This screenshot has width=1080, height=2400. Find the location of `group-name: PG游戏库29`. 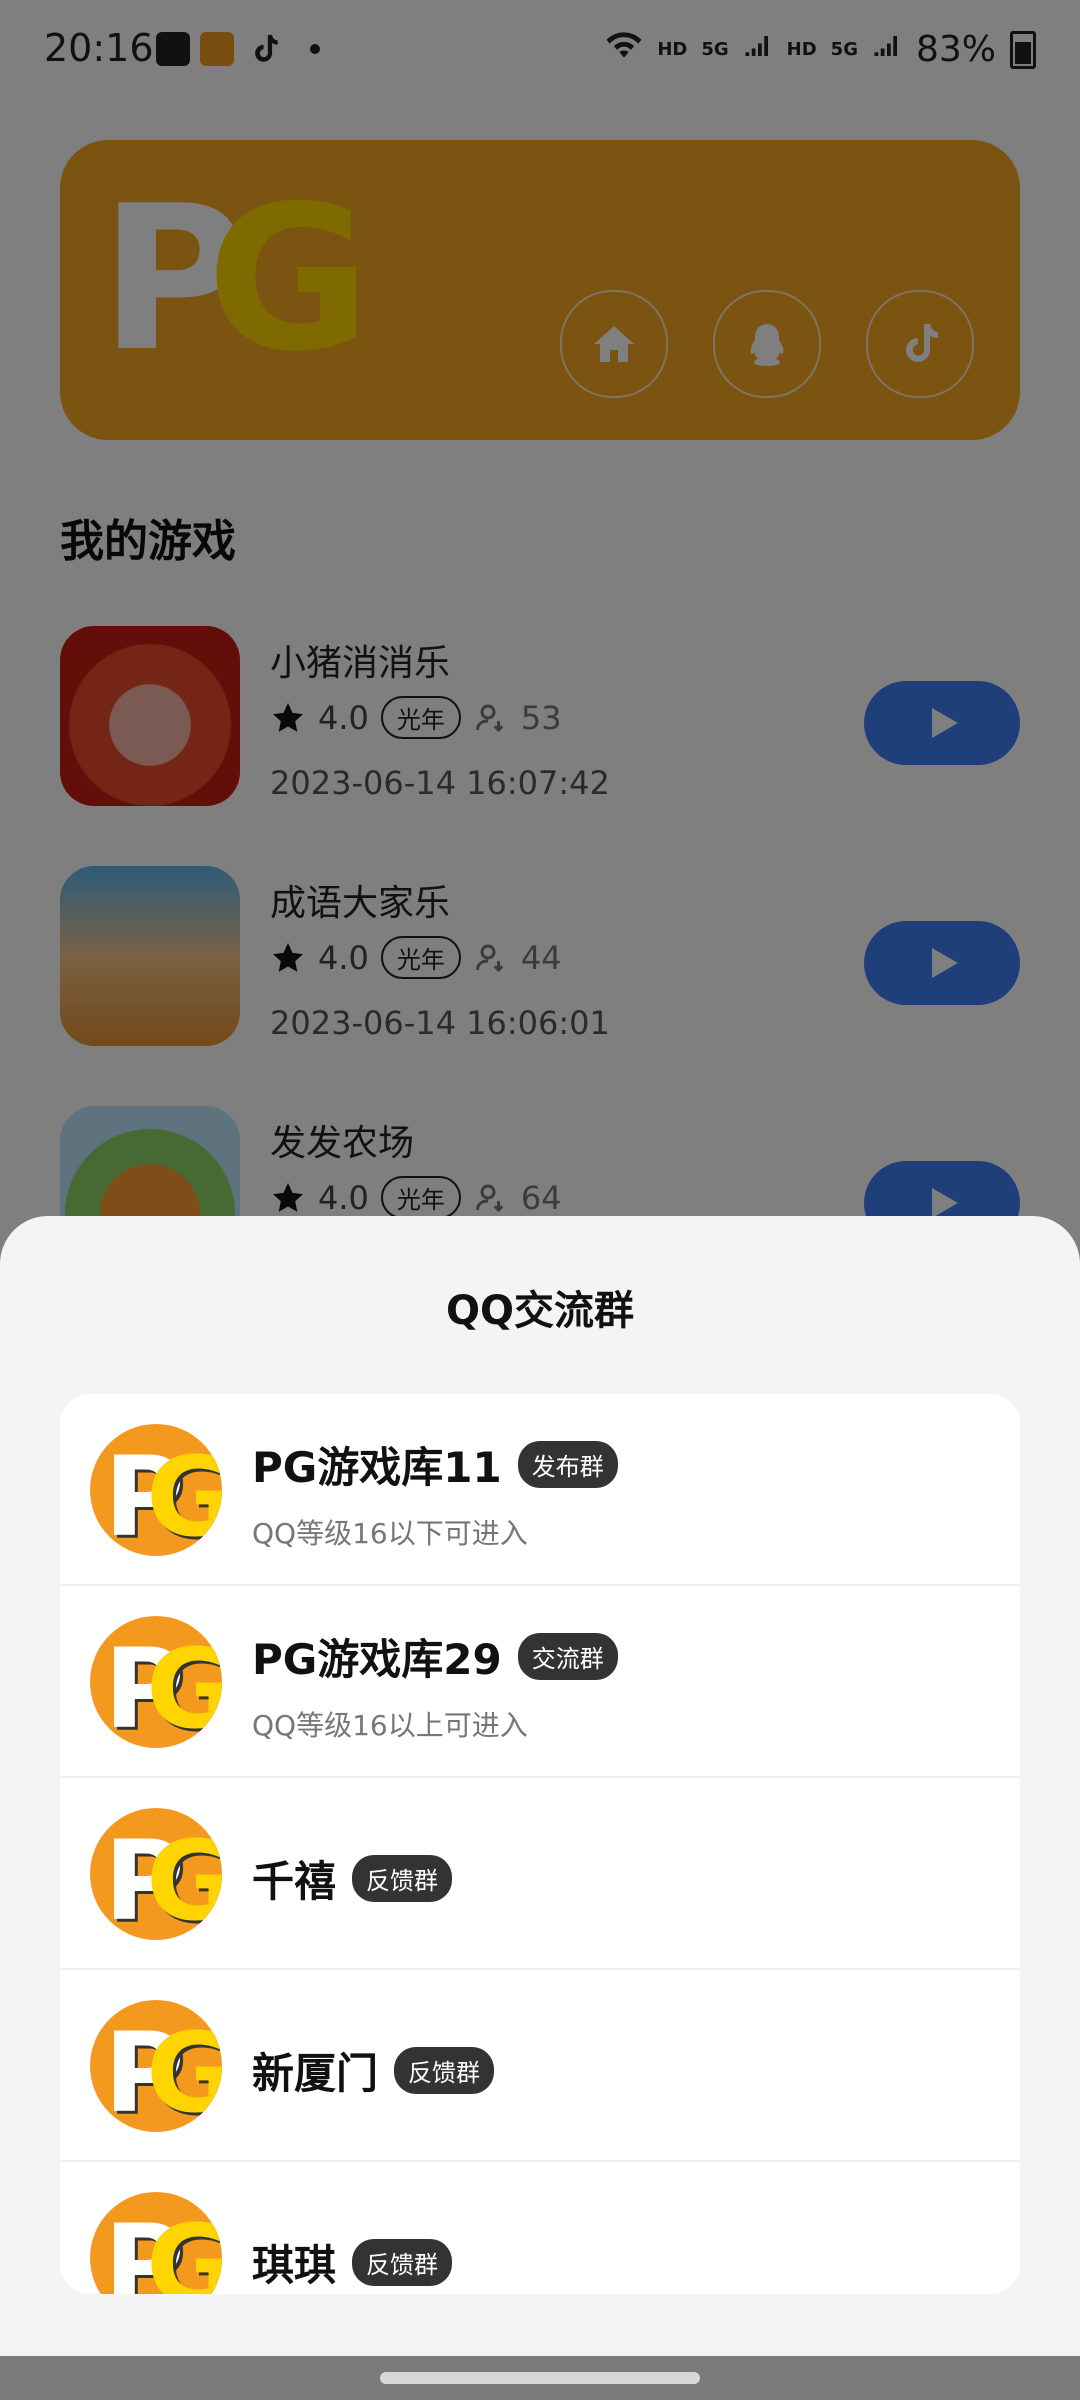

group-name: PG游戏库29 is located at coordinates (377, 1659).